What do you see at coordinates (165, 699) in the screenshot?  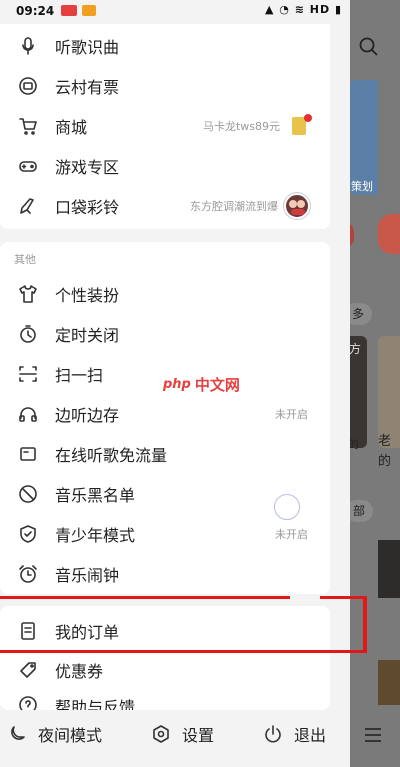 I see `menu-item-help: 帮助与反馈` at bounding box center [165, 699].